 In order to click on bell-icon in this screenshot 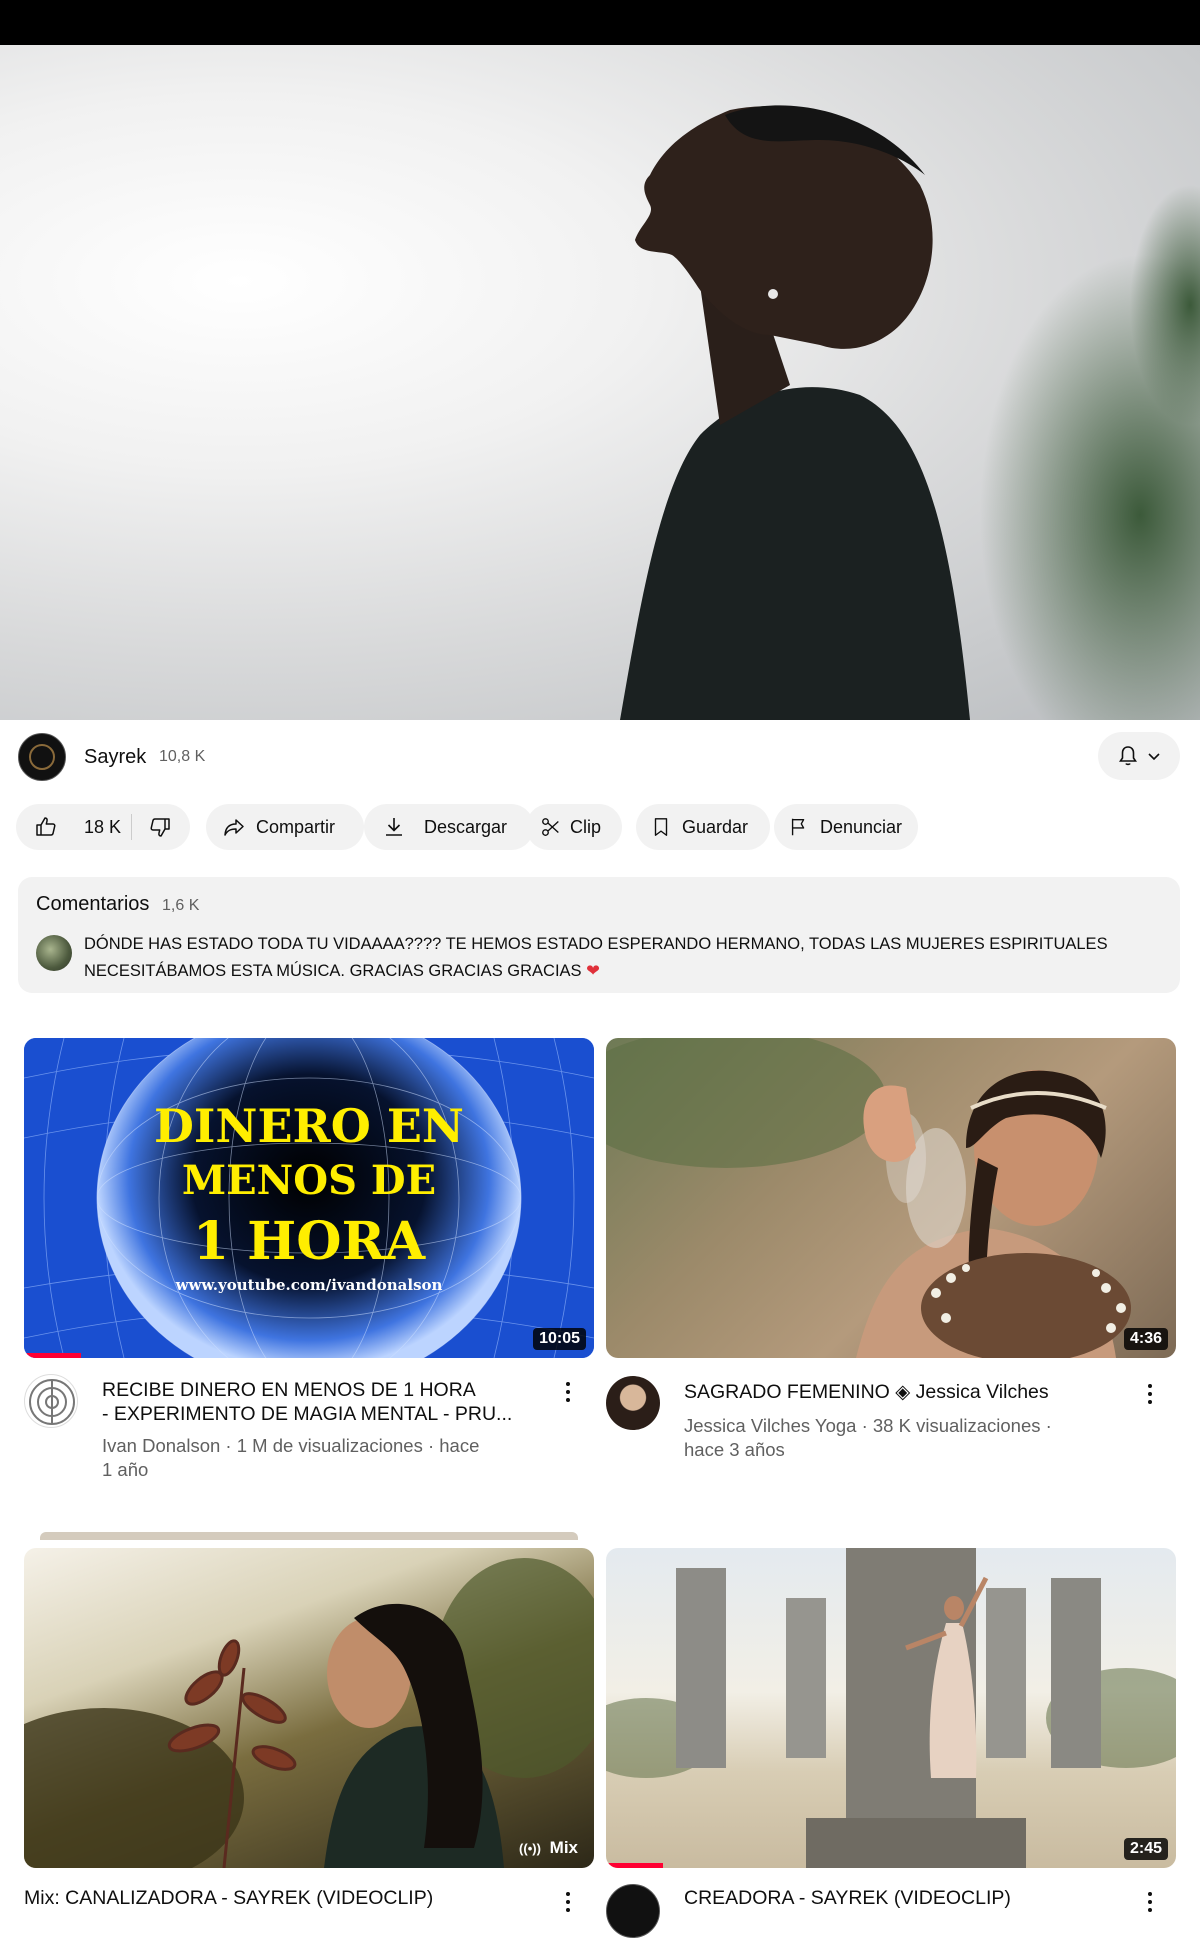, I will do `click(1128, 756)`.